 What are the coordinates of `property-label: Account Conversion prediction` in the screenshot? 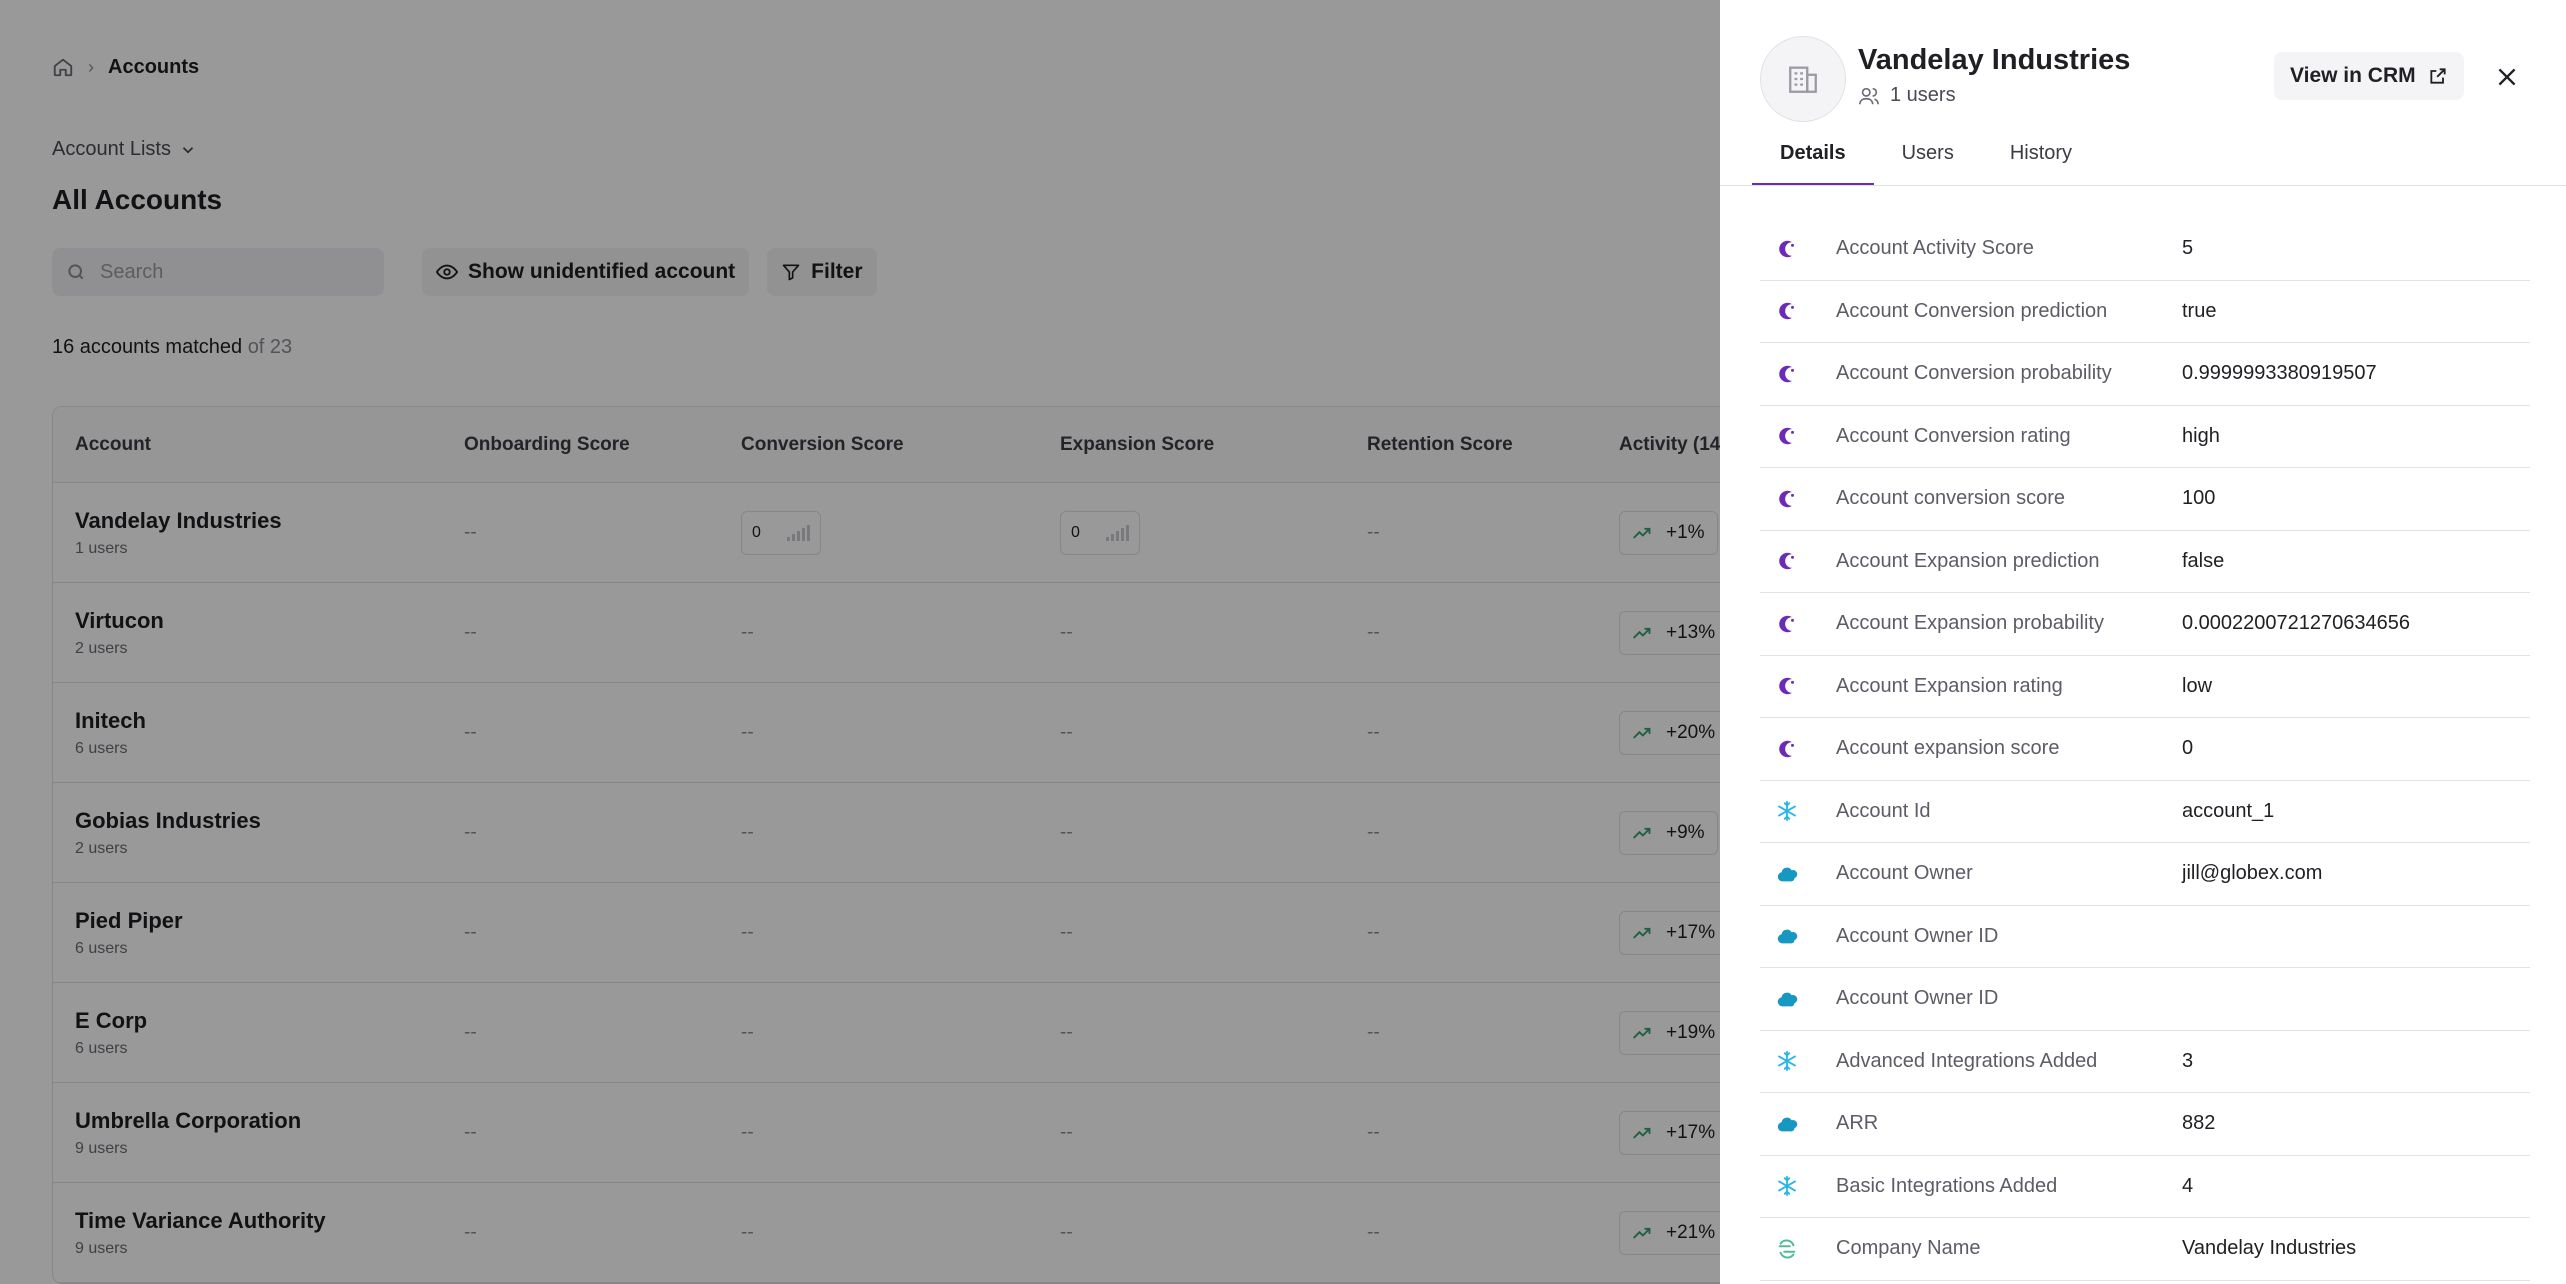 It's located at (1972, 310).